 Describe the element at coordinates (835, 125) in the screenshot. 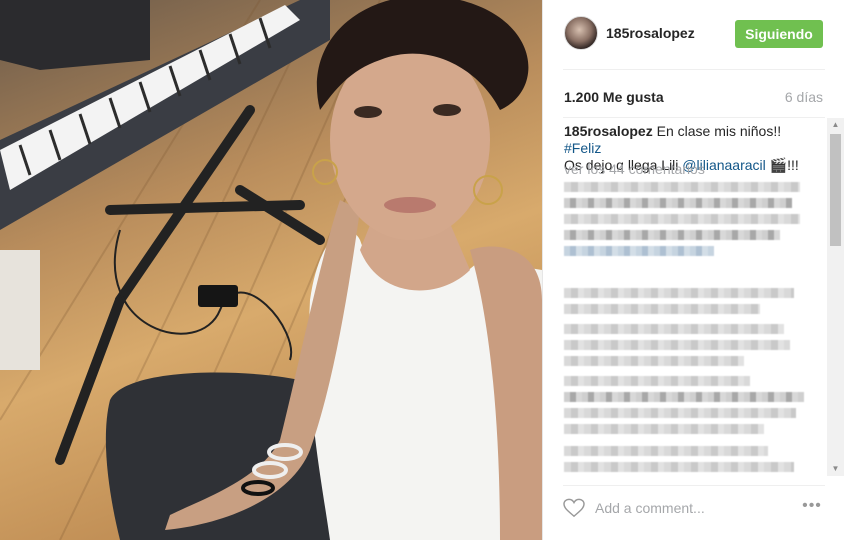

I see `scroll-up-arrow-icon: ▲` at that location.